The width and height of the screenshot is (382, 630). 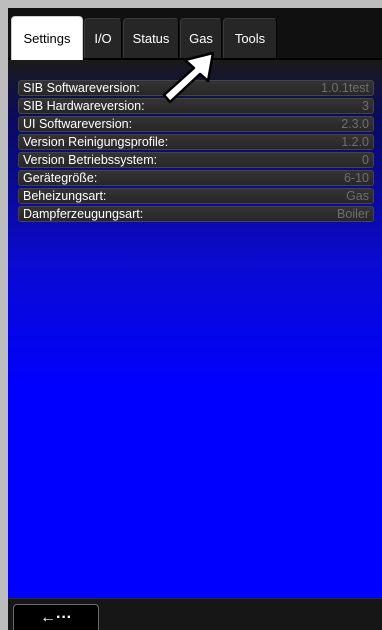 What do you see at coordinates (196, 106) in the screenshot?
I see `info-row-sib-hardware: SIB Hardwareversion: 3` at bounding box center [196, 106].